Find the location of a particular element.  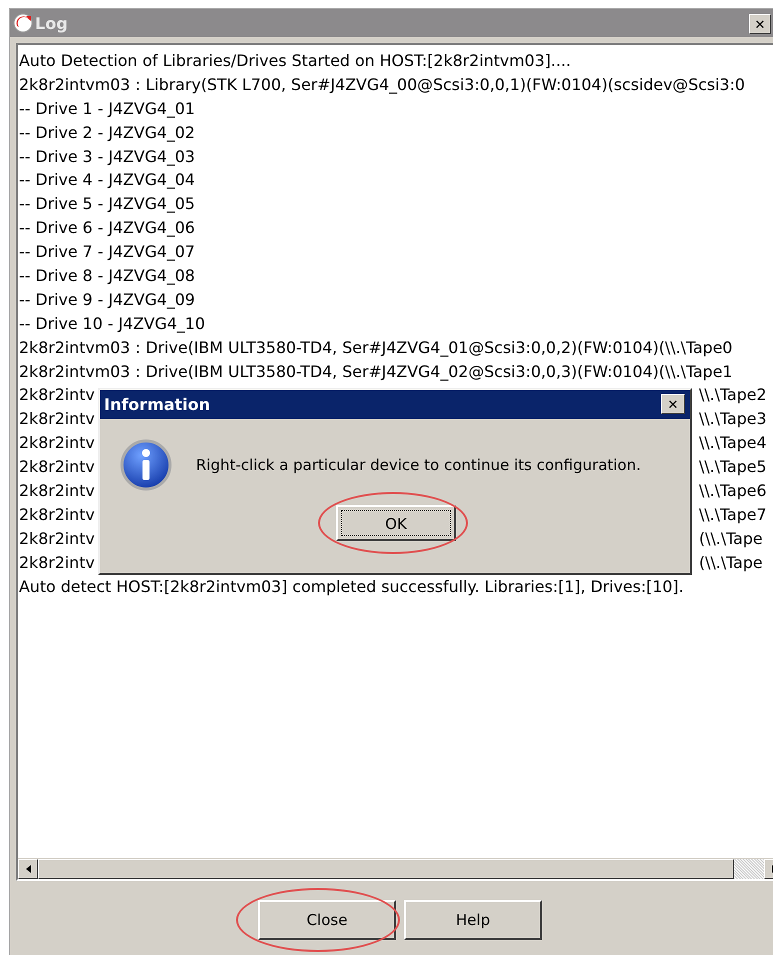

log-line: 2k8r2intvm03 : Library(STK L700, Ser#J4ZVG4_00@Scsi3:0,0,1)(FW:0104)(scsidev@Scsi3:0 is located at coordinates (382, 85).